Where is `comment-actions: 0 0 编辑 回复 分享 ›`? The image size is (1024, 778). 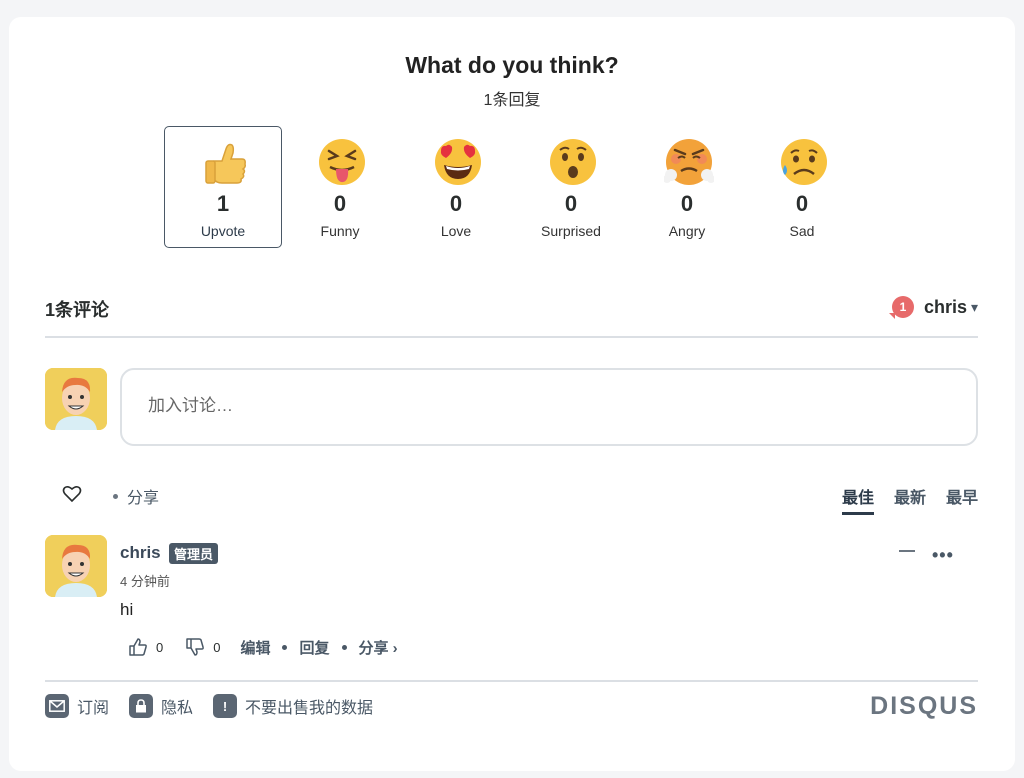
comment-actions: 0 0 编辑 回复 分享 › is located at coordinates (263, 647).